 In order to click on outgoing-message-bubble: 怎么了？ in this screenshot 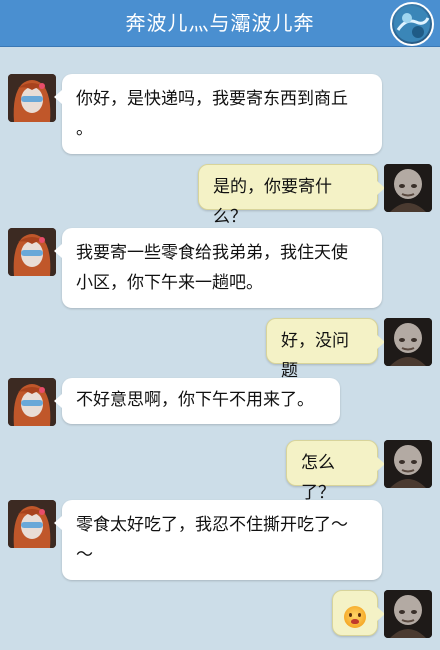, I will do `click(335, 471)`.